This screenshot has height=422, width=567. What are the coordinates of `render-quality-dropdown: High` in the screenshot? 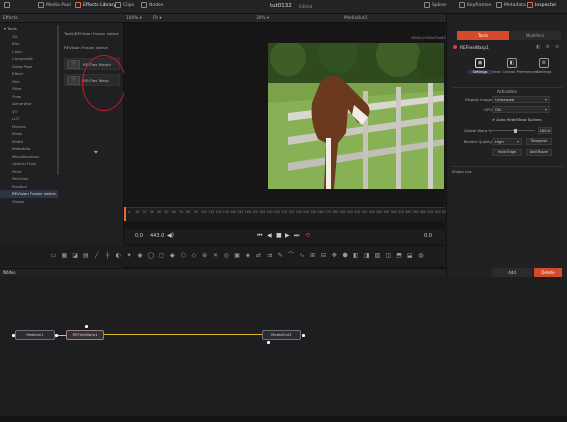 It's located at (507, 141).